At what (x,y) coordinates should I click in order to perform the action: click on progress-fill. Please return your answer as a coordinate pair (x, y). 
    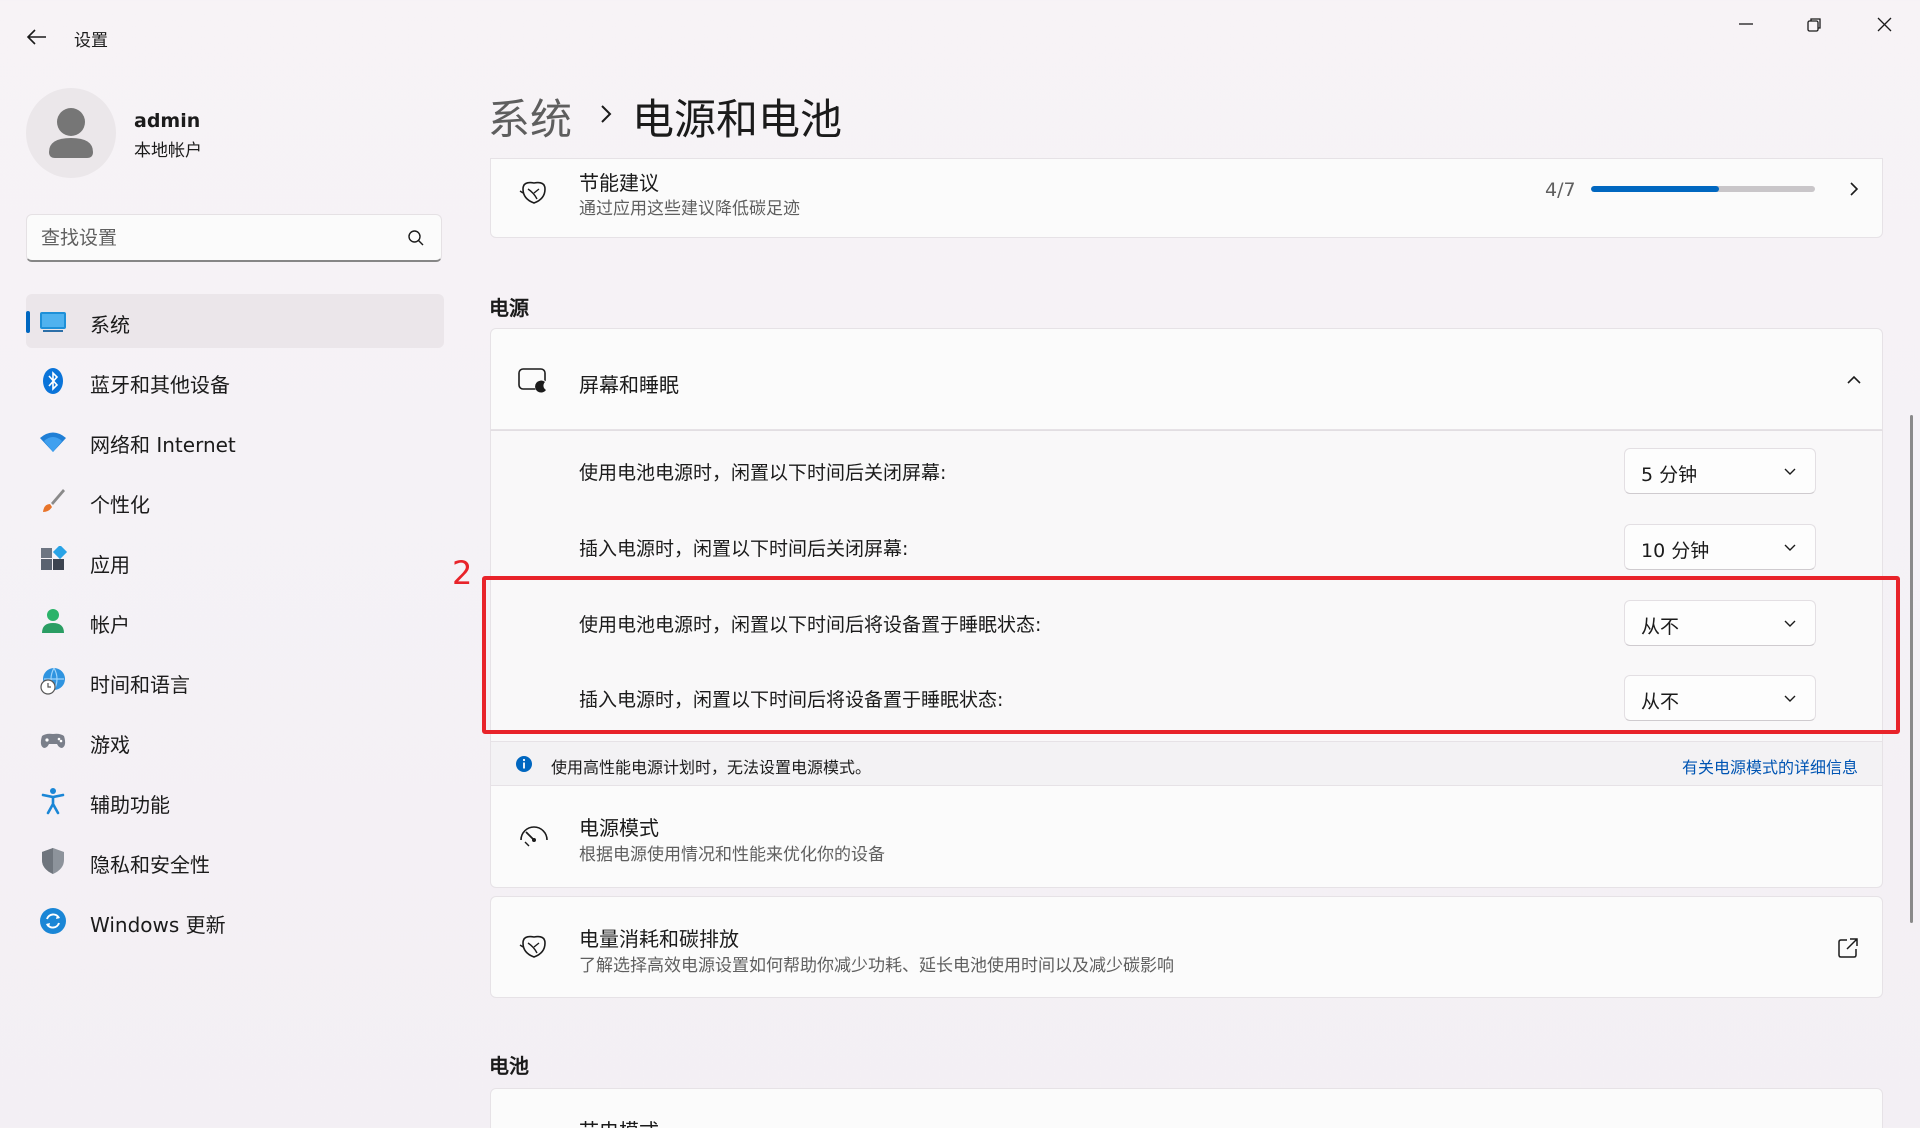
    Looking at the image, I should click on (1655, 189).